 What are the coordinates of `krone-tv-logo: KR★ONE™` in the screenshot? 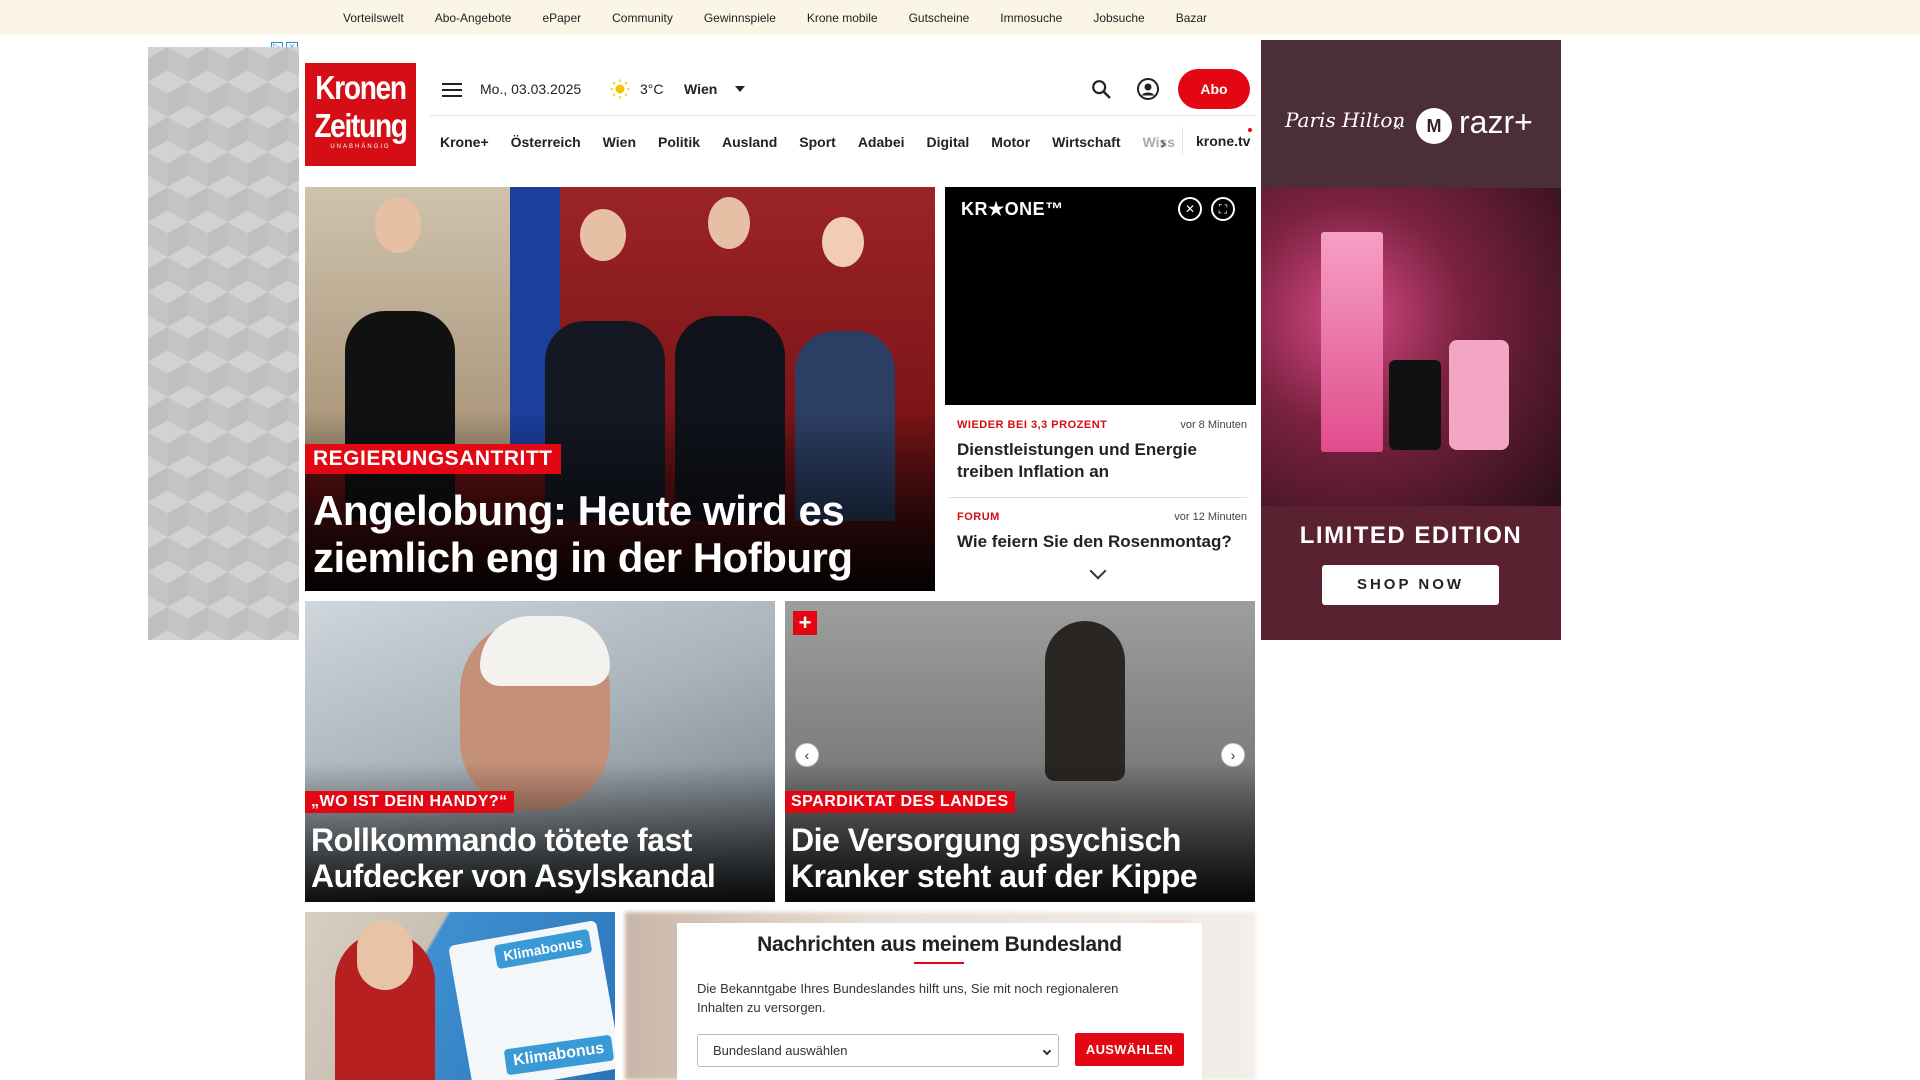 It's located at (1012, 209).